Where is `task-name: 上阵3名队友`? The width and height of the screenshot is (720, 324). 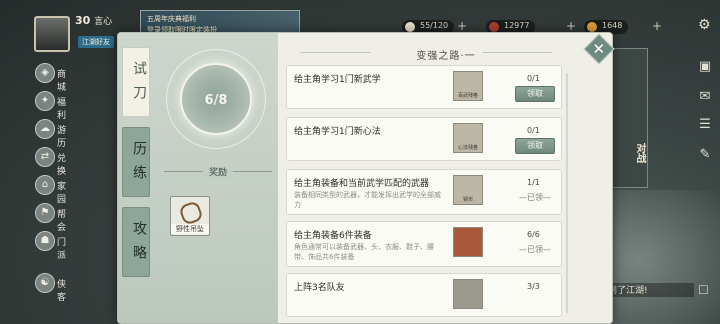
task-name: 上阵3名队友 is located at coordinates (319, 288).